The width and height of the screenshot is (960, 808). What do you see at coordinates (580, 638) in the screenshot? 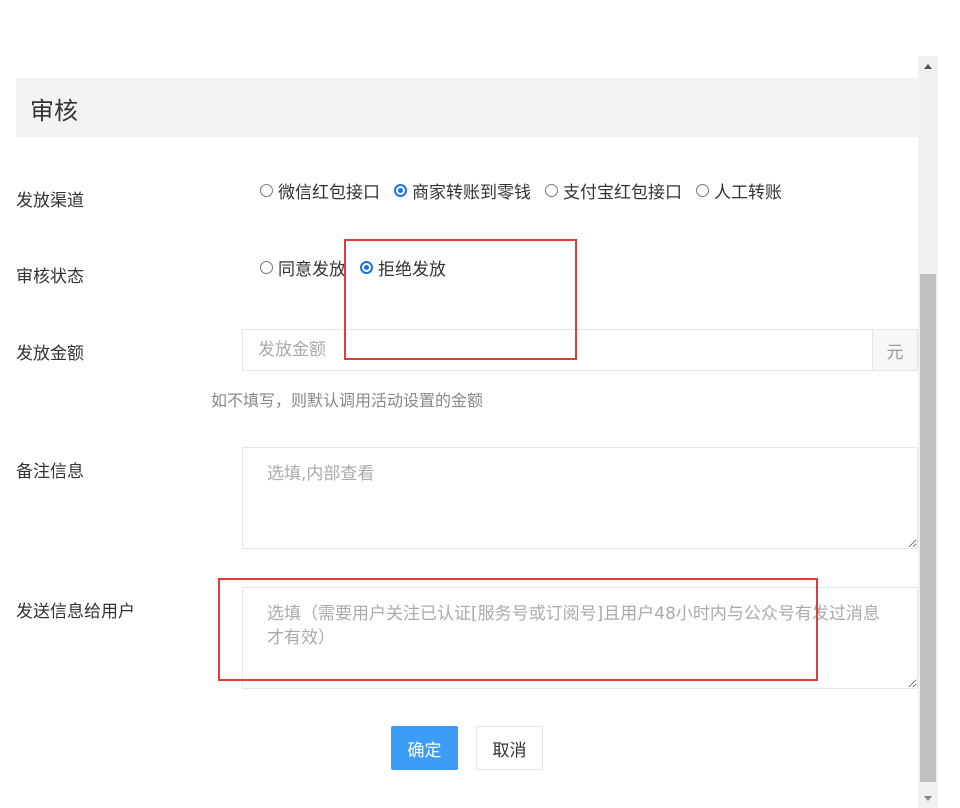
I see `message-textarea` at bounding box center [580, 638].